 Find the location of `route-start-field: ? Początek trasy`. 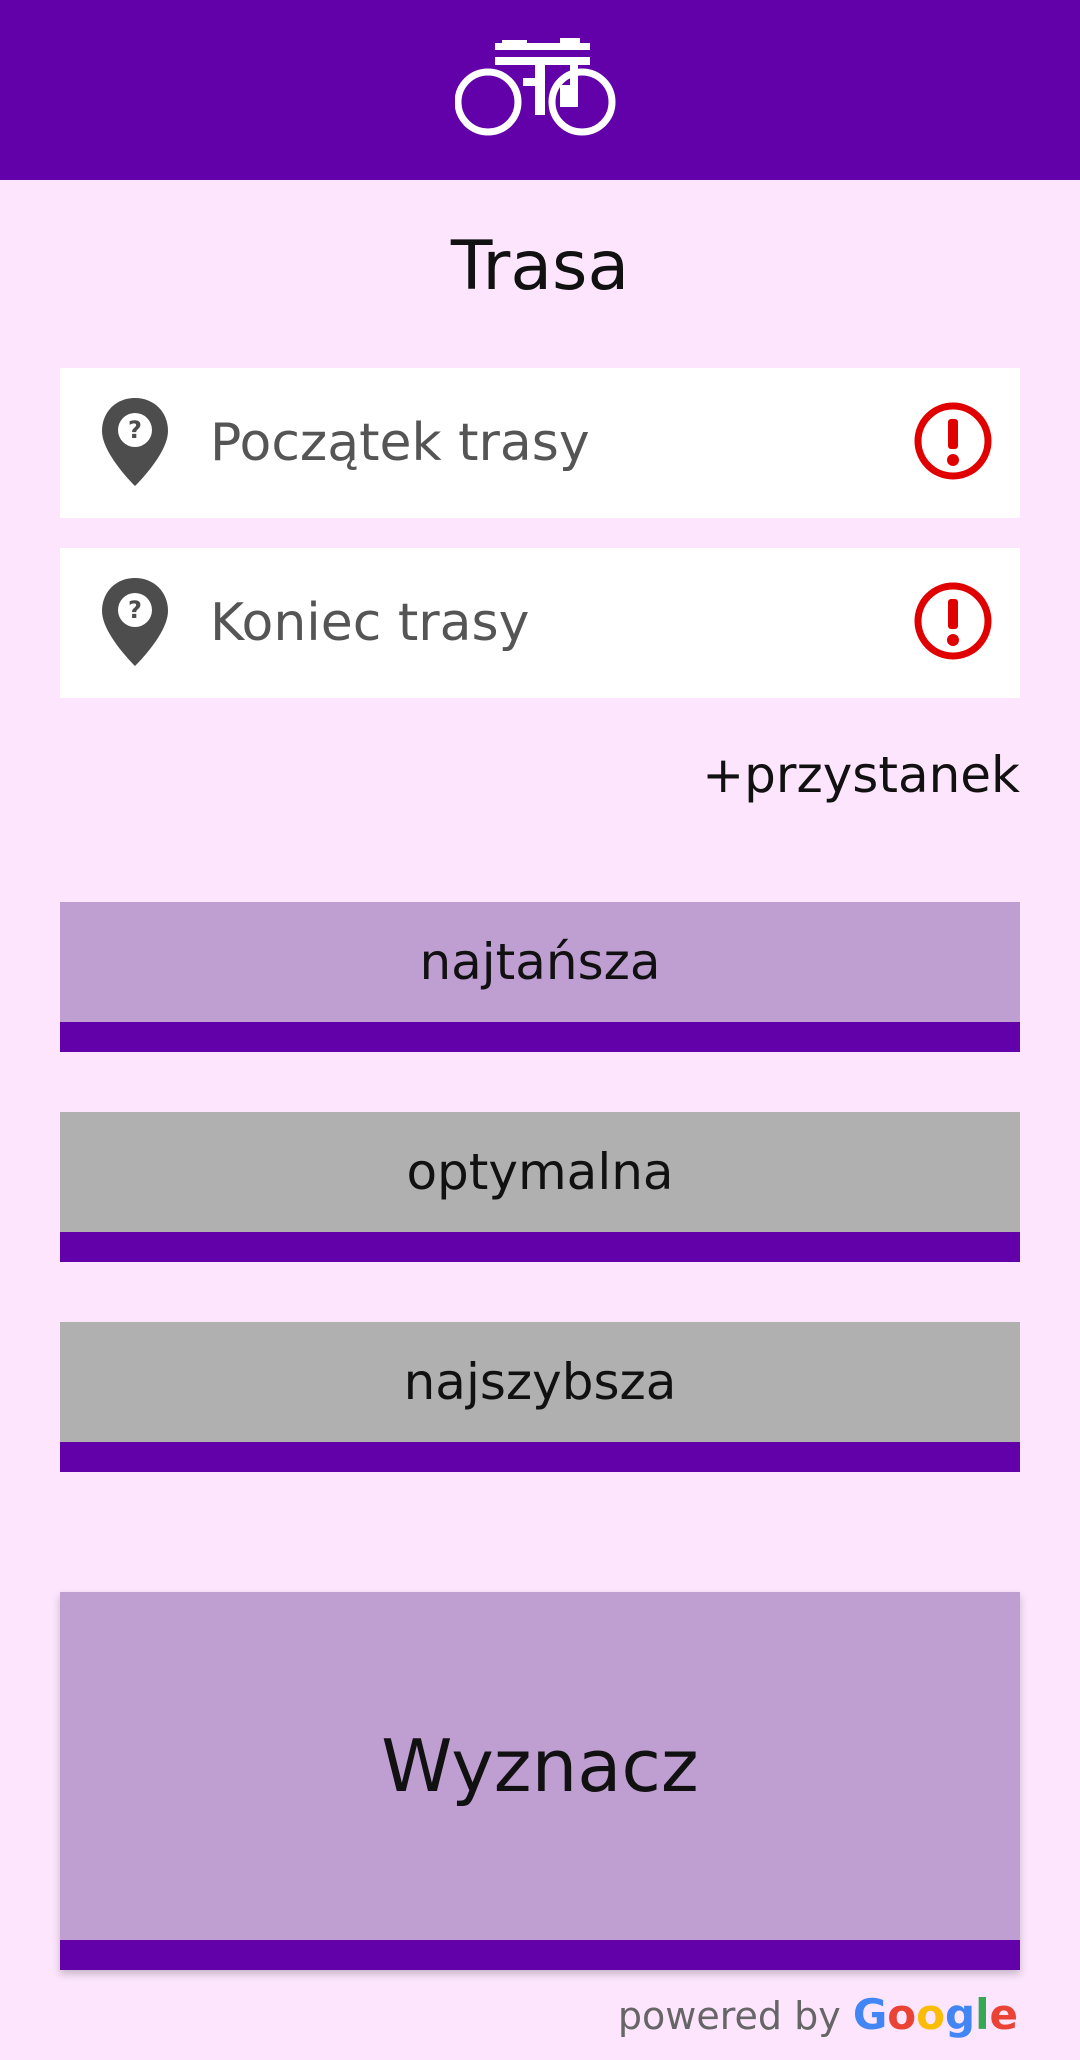

route-start-field: ? Początek trasy is located at coordinates (540, 443).